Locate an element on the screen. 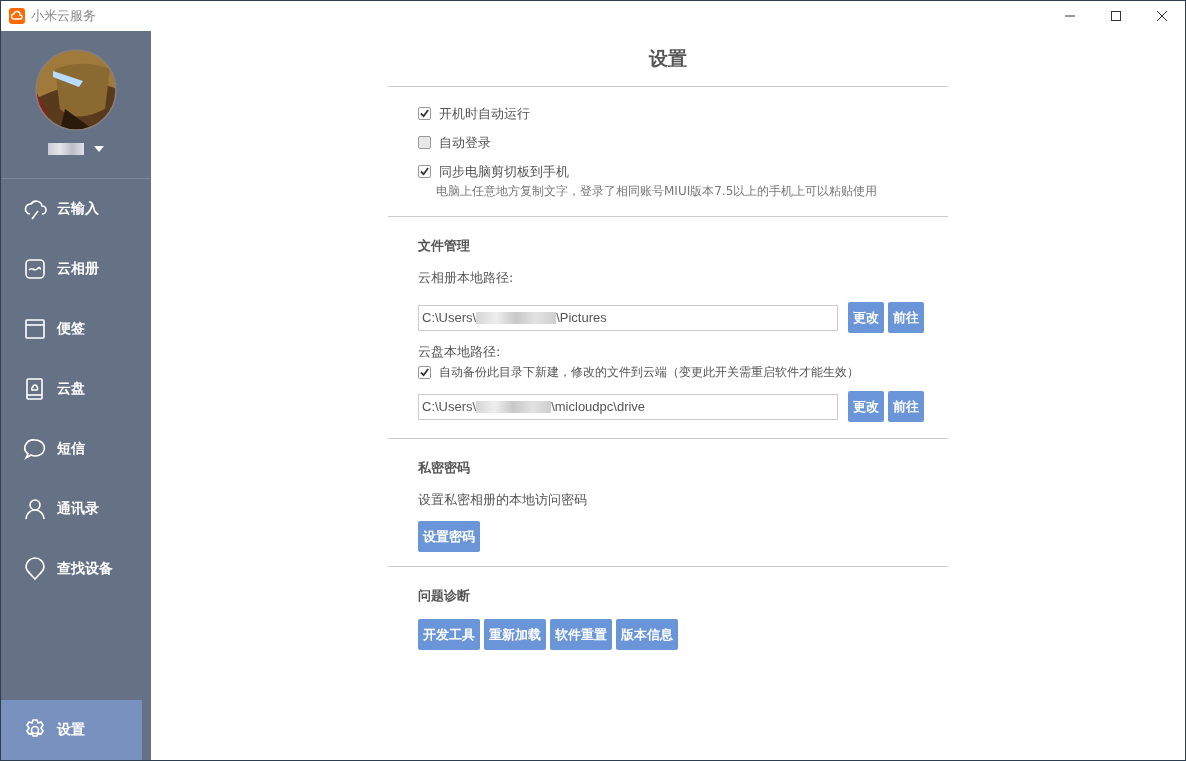  set-password-button: 设置密码 is located at coordinates (449, 536).